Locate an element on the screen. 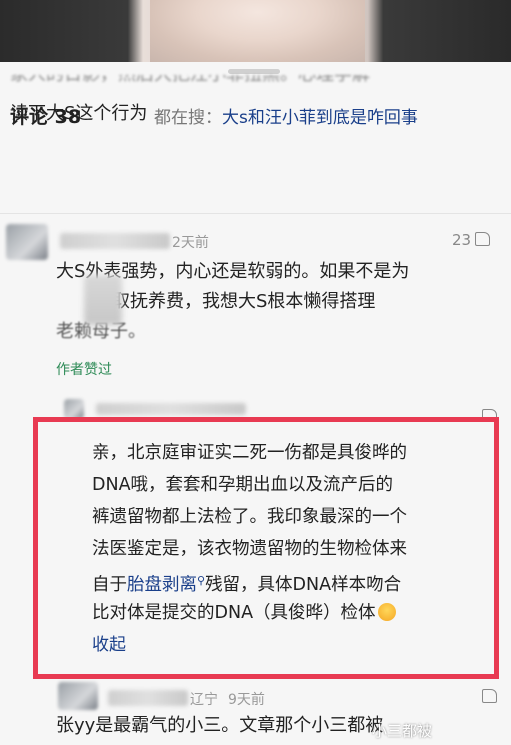 The height and width of the screenshot is (745, 511). person-photo is located at coordinates (257, 31).